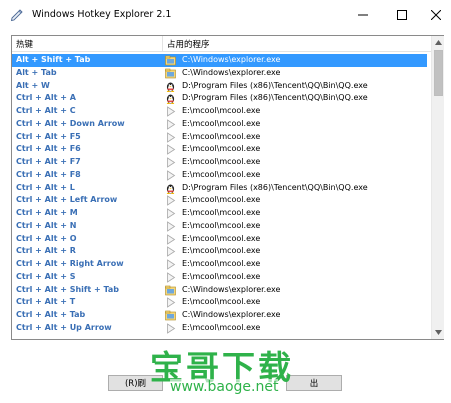  I want to click on table-row: Ctrl + Alt + F7 E:\mcool\mcool.exe, so click(219, 162).